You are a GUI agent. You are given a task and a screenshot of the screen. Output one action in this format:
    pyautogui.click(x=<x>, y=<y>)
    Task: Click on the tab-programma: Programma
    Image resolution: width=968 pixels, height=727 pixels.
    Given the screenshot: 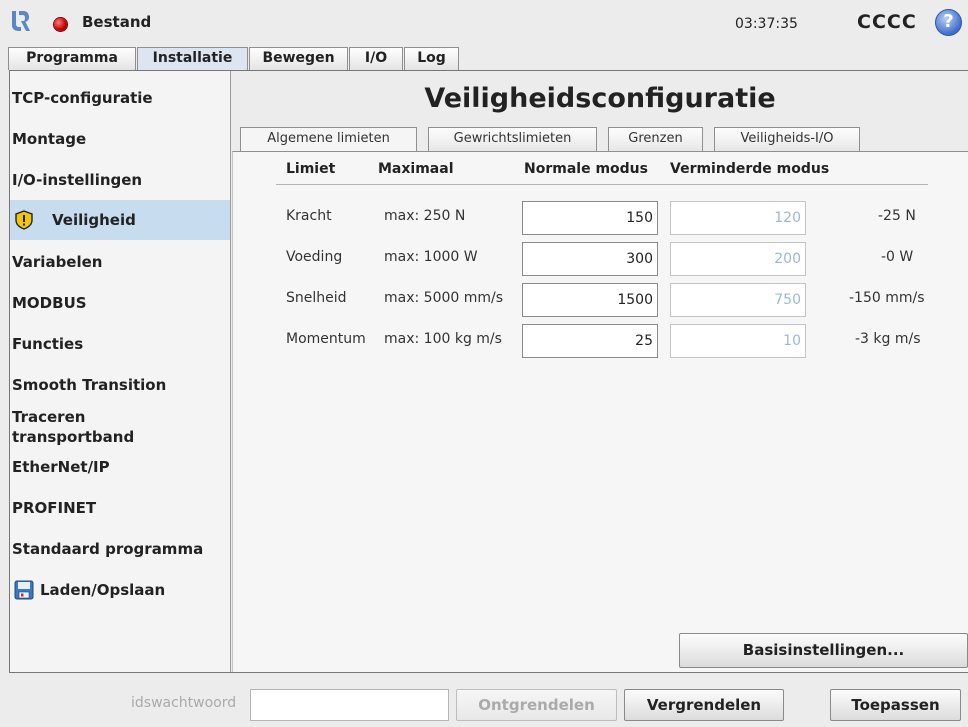 What is the action you would take?
    pyautogui.click(x=72, y=58)
    